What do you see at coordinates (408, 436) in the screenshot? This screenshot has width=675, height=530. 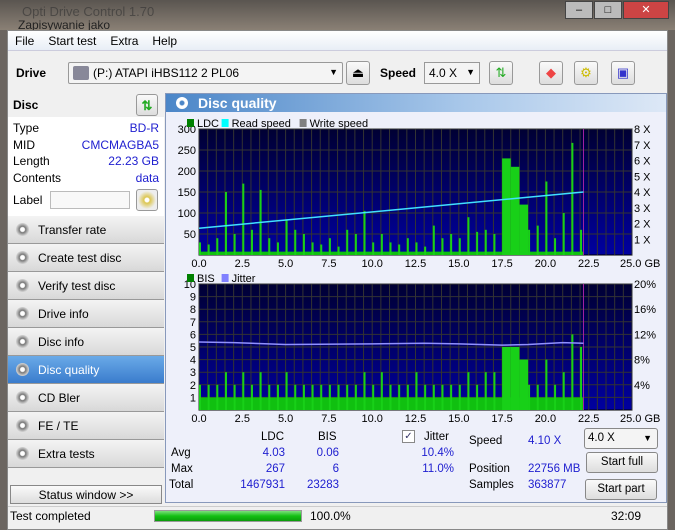 I see `jitter-checkbox: ✓` at bounding box center [408, 436].